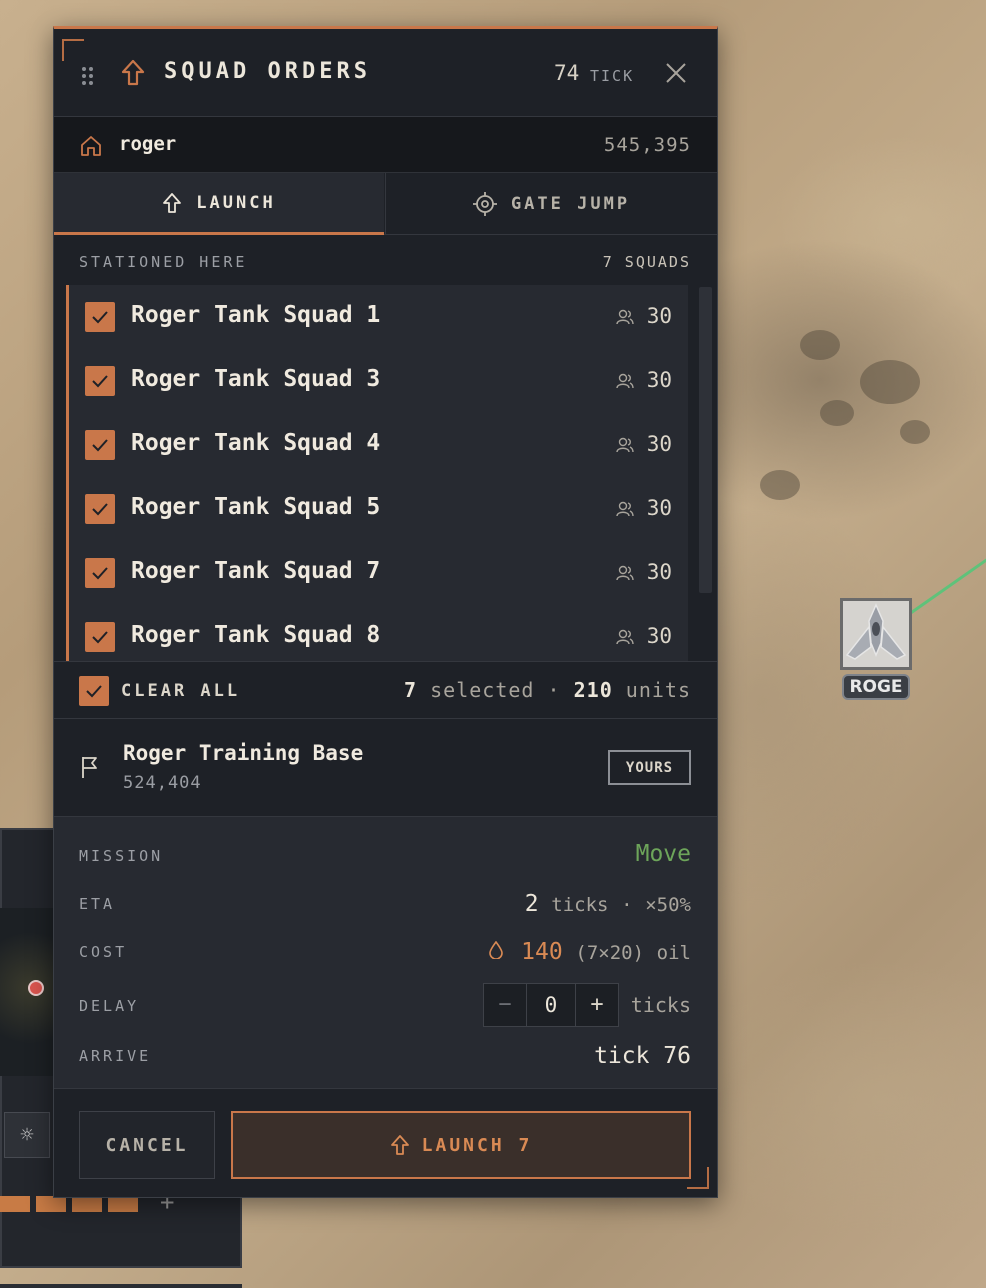  What do you see at coordinates (256, 507) in the screenshot?
I see `squad-name: Roger Tank Squad 5` at bounding box center [256, 507].